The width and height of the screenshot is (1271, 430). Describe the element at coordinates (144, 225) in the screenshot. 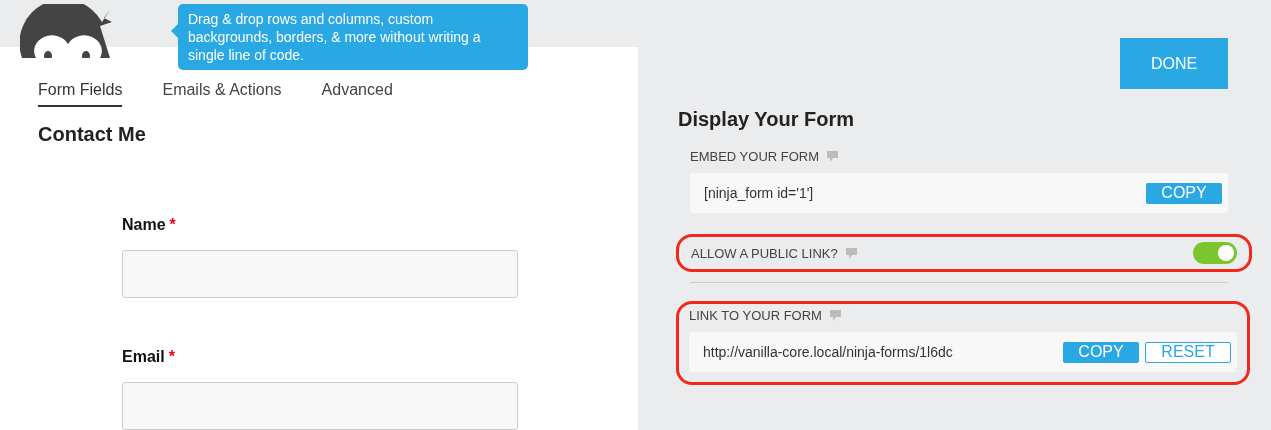

I see `field-label: Name` at that location.